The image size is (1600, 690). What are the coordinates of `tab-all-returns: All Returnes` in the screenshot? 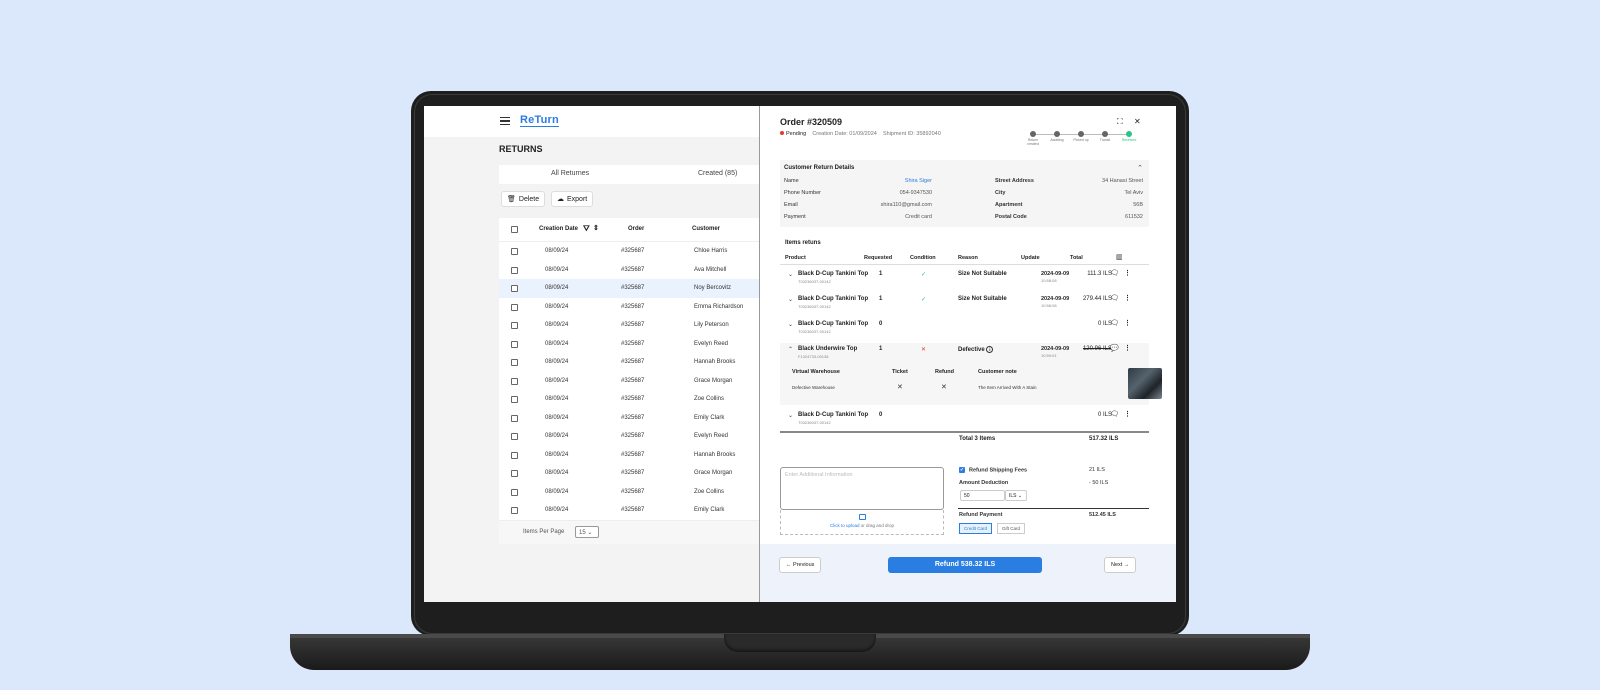 It's located at (570, 173).